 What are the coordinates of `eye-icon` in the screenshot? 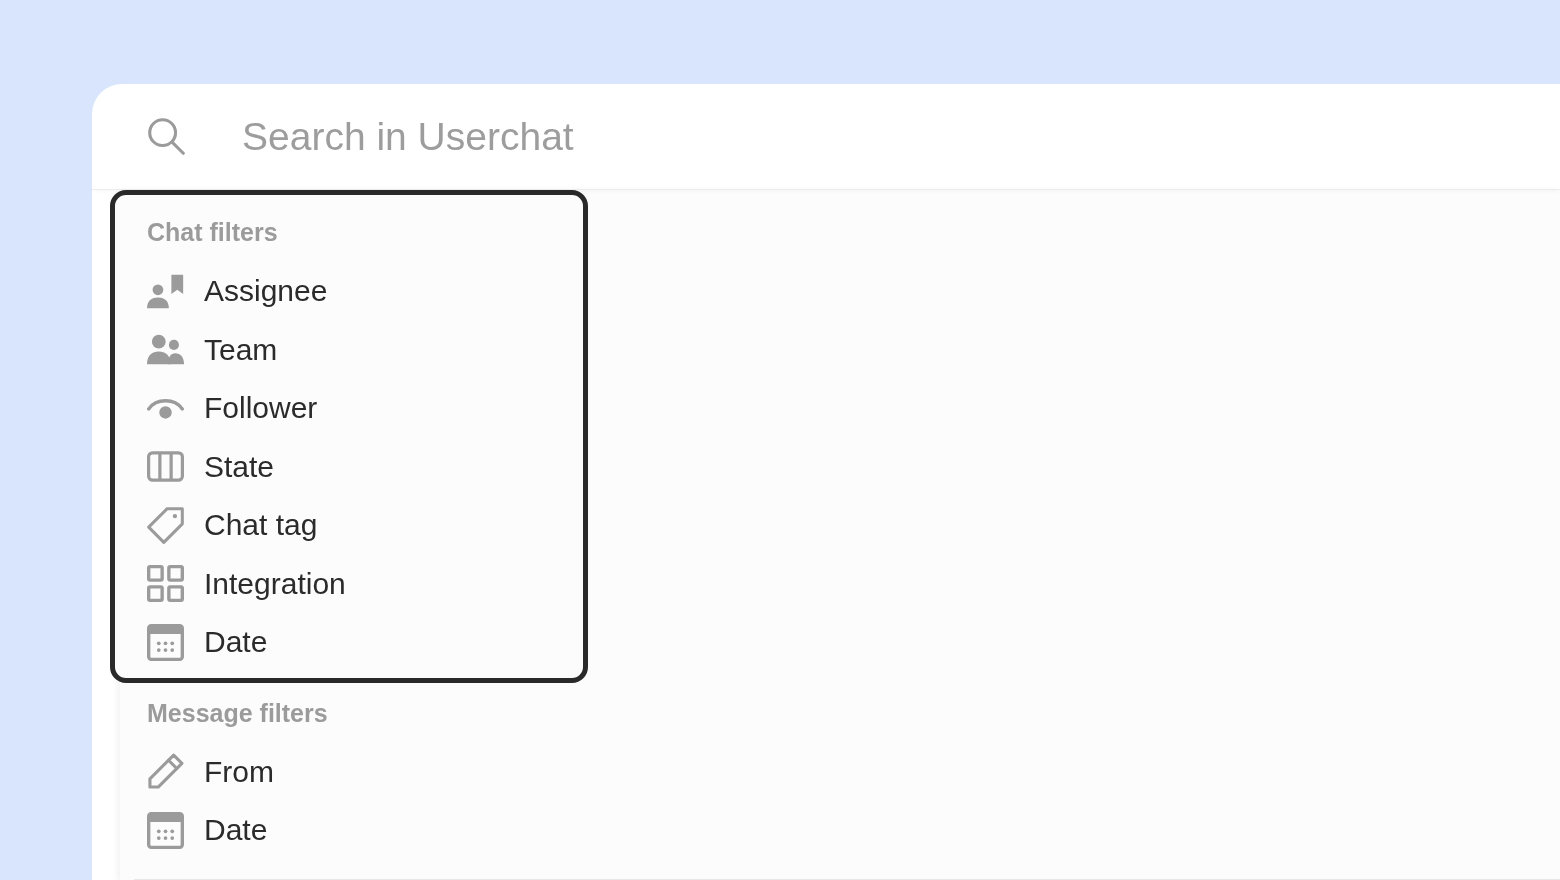 It's located at (165, 408).